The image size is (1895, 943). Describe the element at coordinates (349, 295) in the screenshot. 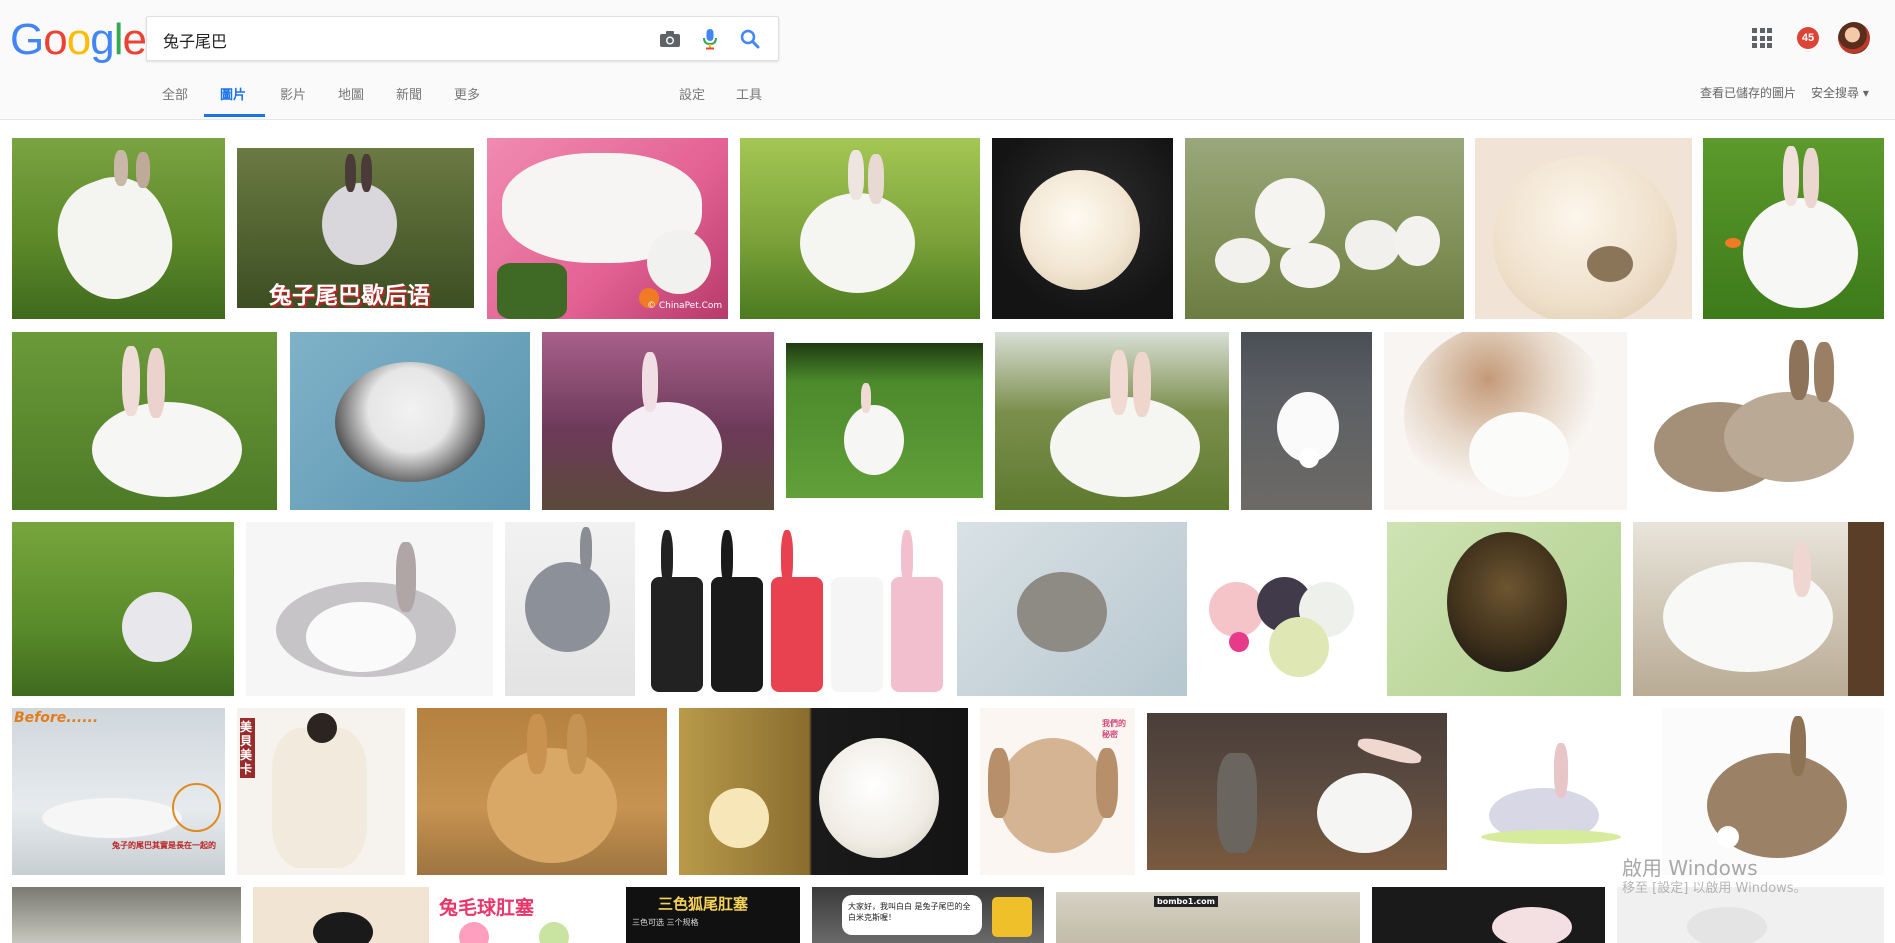

I see `image-caption: 兔子尾巴歇后语` at that location.